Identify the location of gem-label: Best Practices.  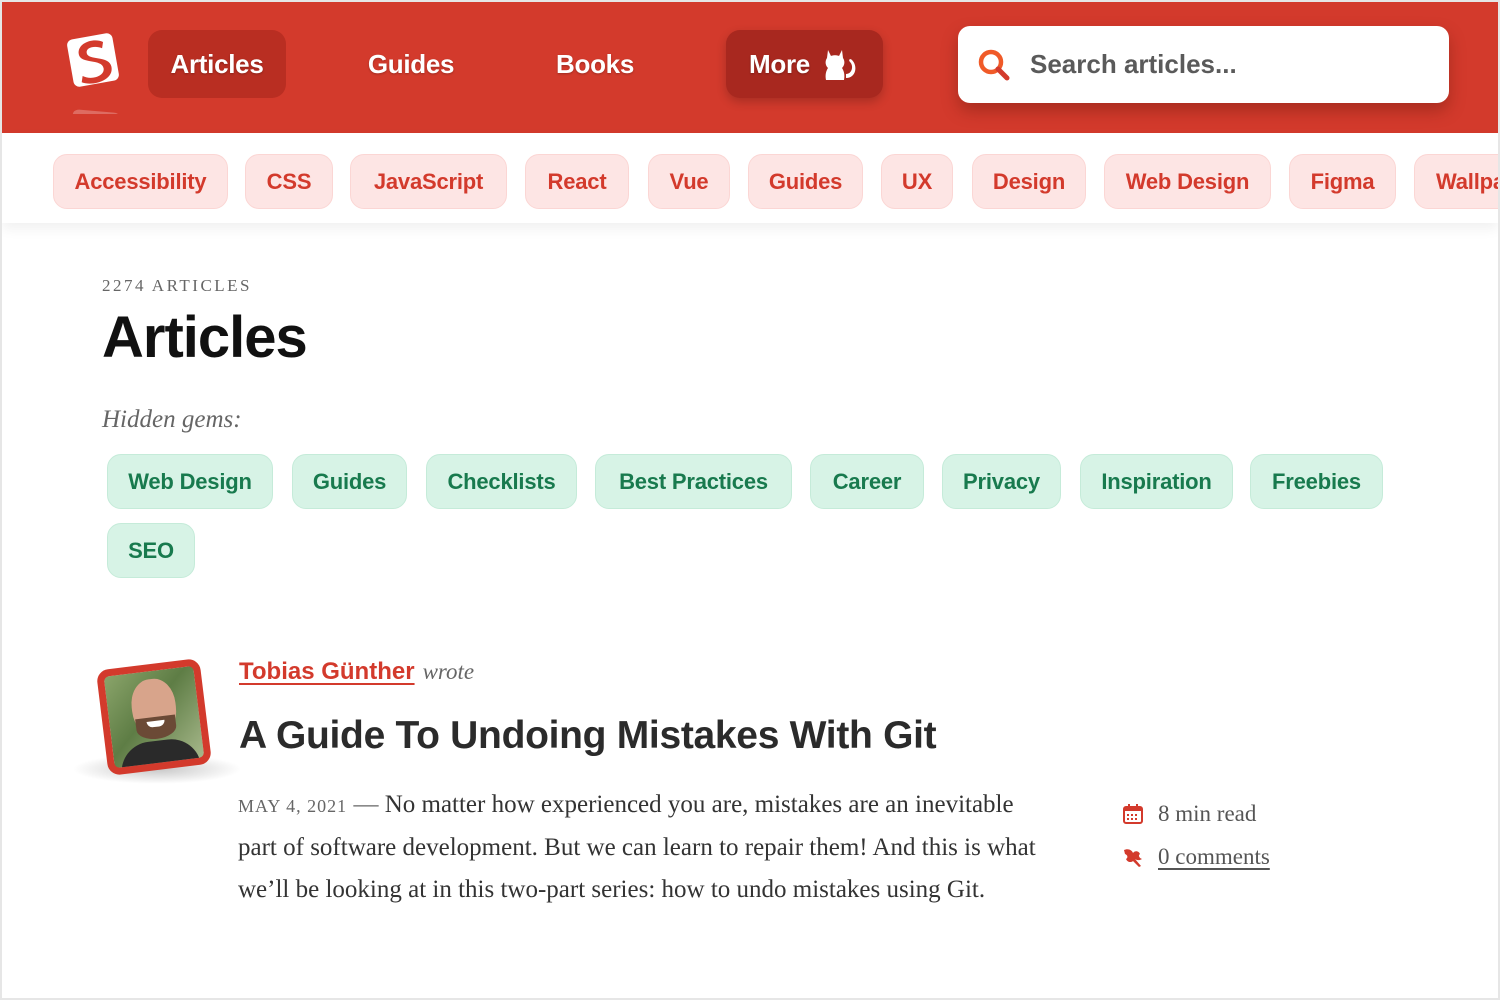
(693, 481).